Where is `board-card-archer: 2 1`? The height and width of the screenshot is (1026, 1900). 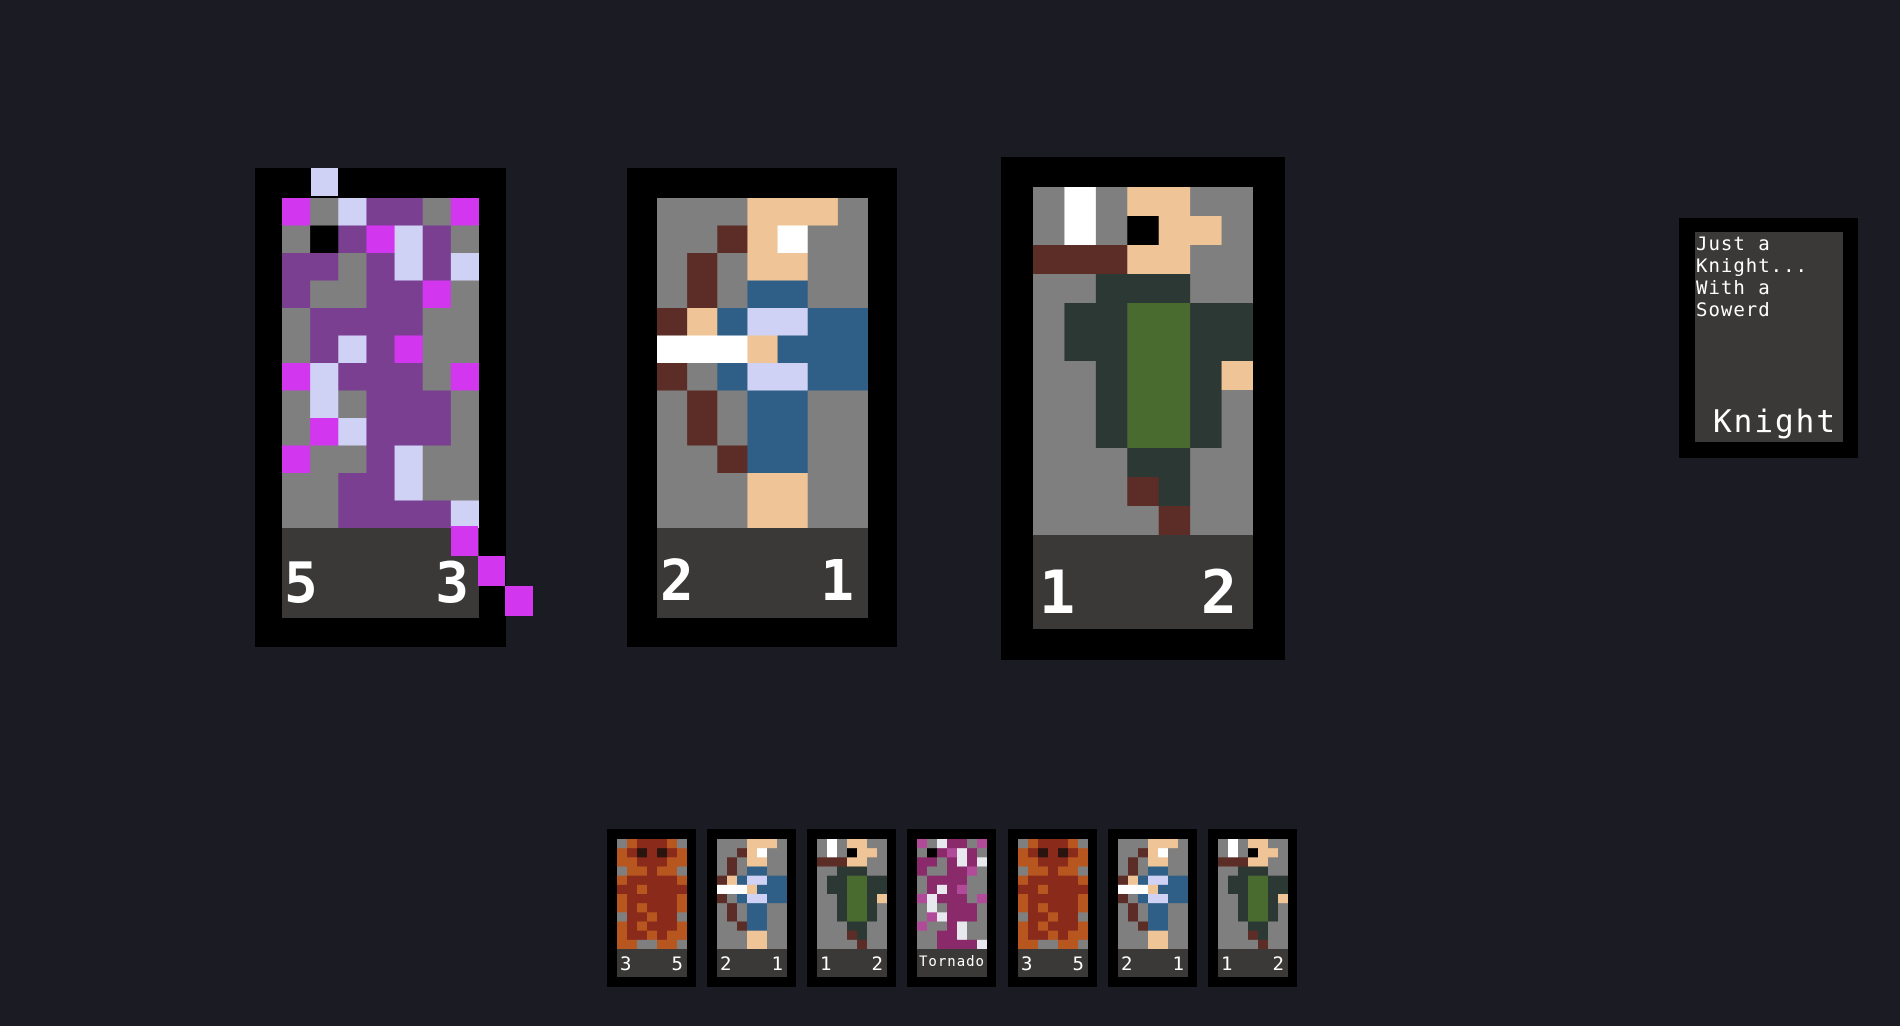 board-card-archer: 2 1 is located at coordinates (762, 407).